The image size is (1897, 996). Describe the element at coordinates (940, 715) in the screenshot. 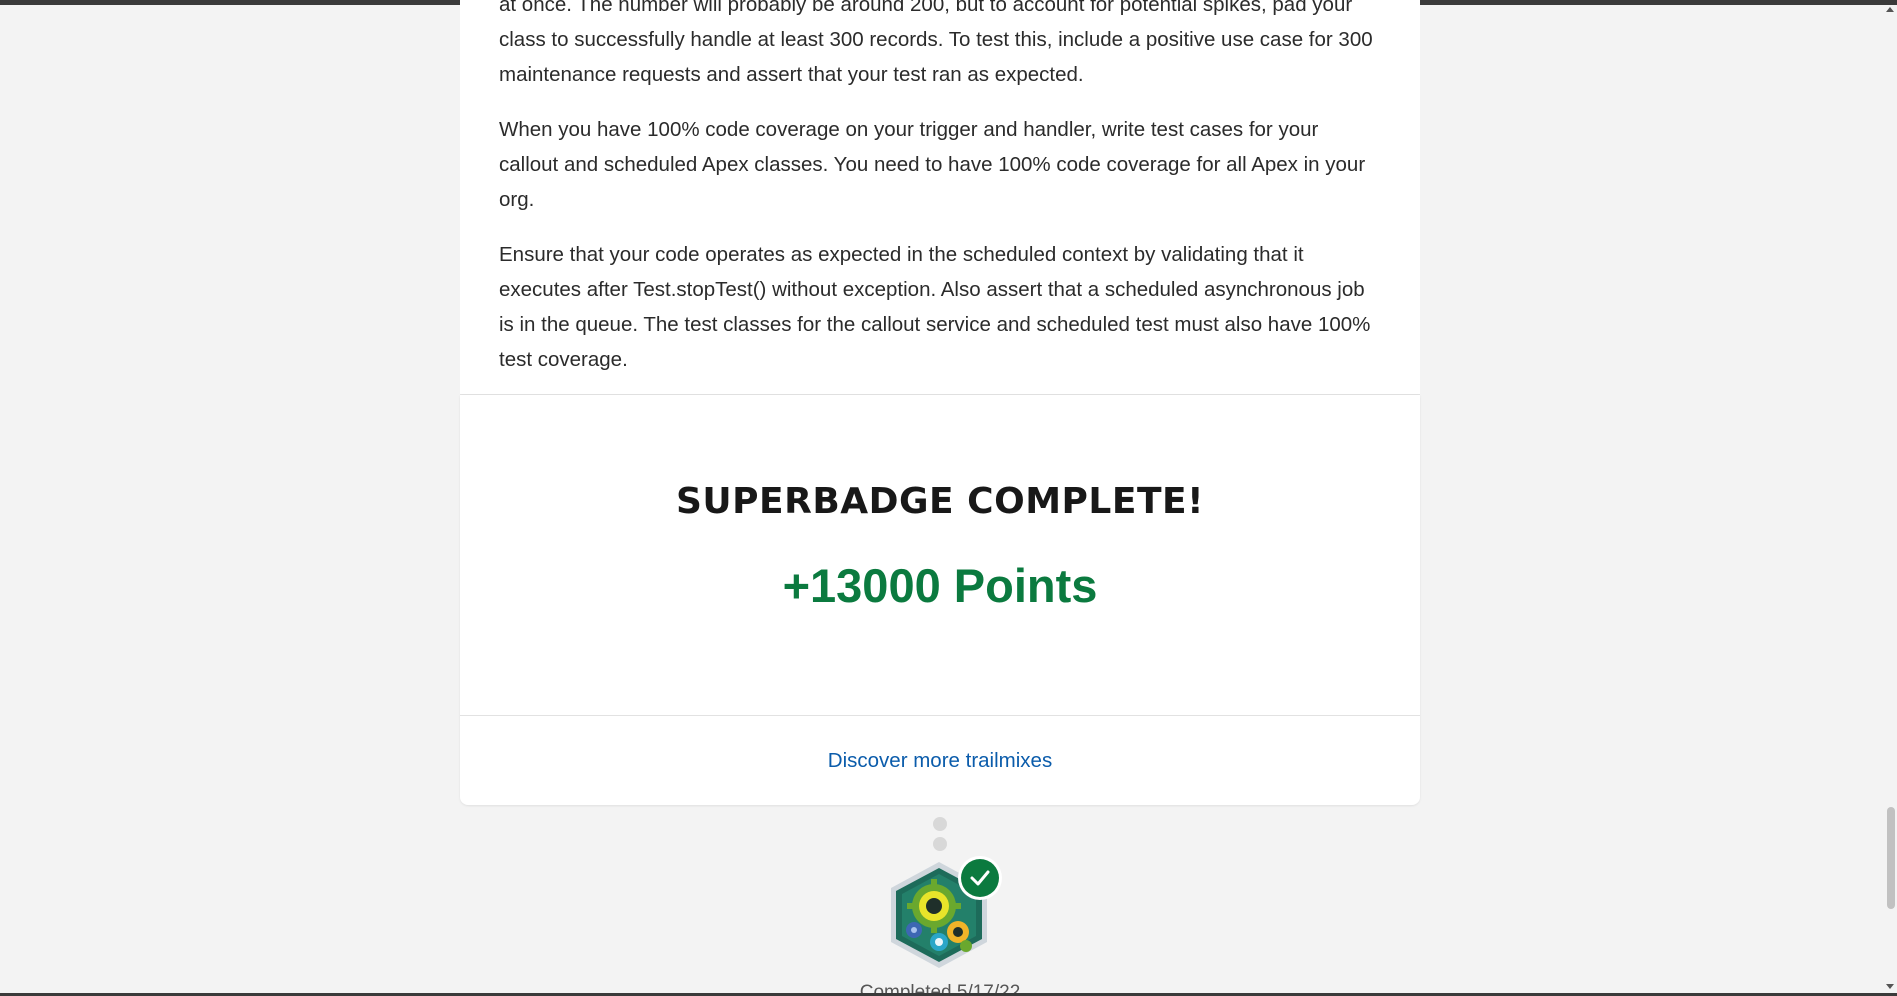

I see `card-divider` at that location.